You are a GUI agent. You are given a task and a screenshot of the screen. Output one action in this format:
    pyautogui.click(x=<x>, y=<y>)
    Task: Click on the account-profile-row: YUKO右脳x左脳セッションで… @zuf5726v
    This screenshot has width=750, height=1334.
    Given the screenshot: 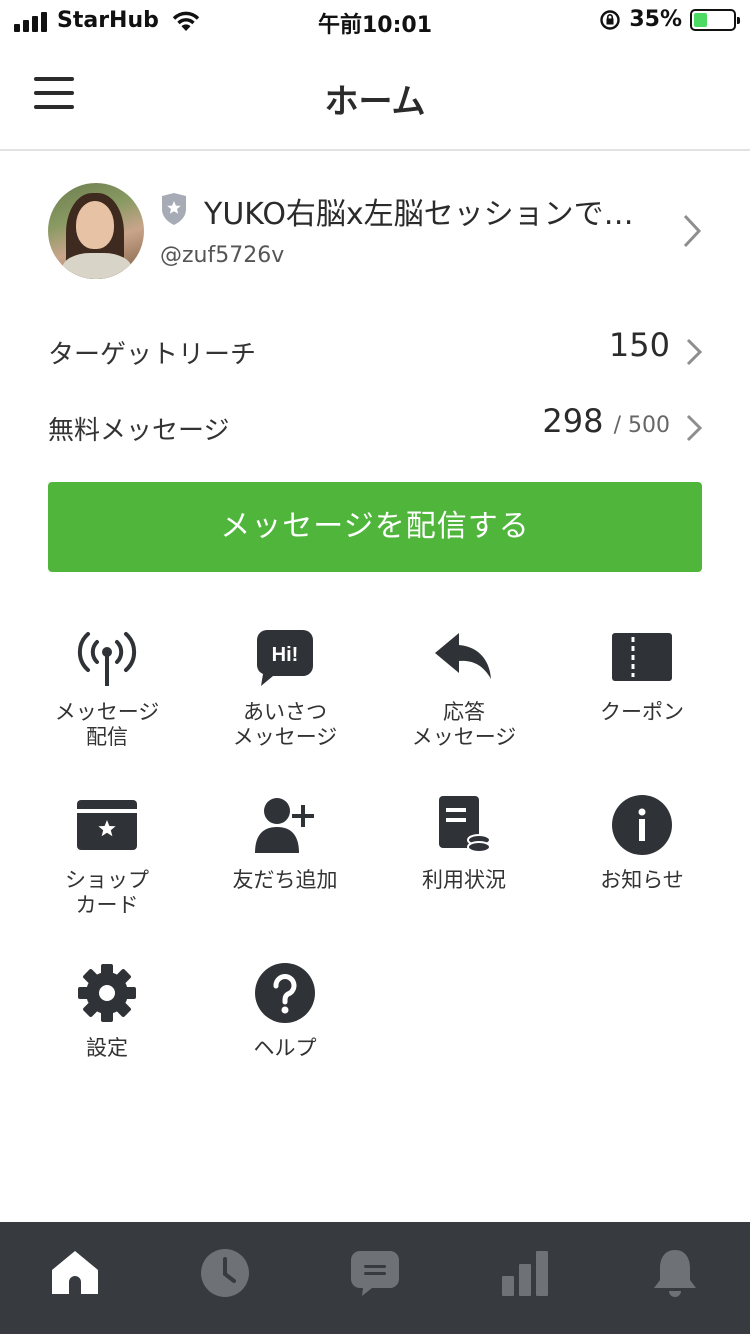 What is the action you would take?
    pyautogui.click(x=378, y=232)
    